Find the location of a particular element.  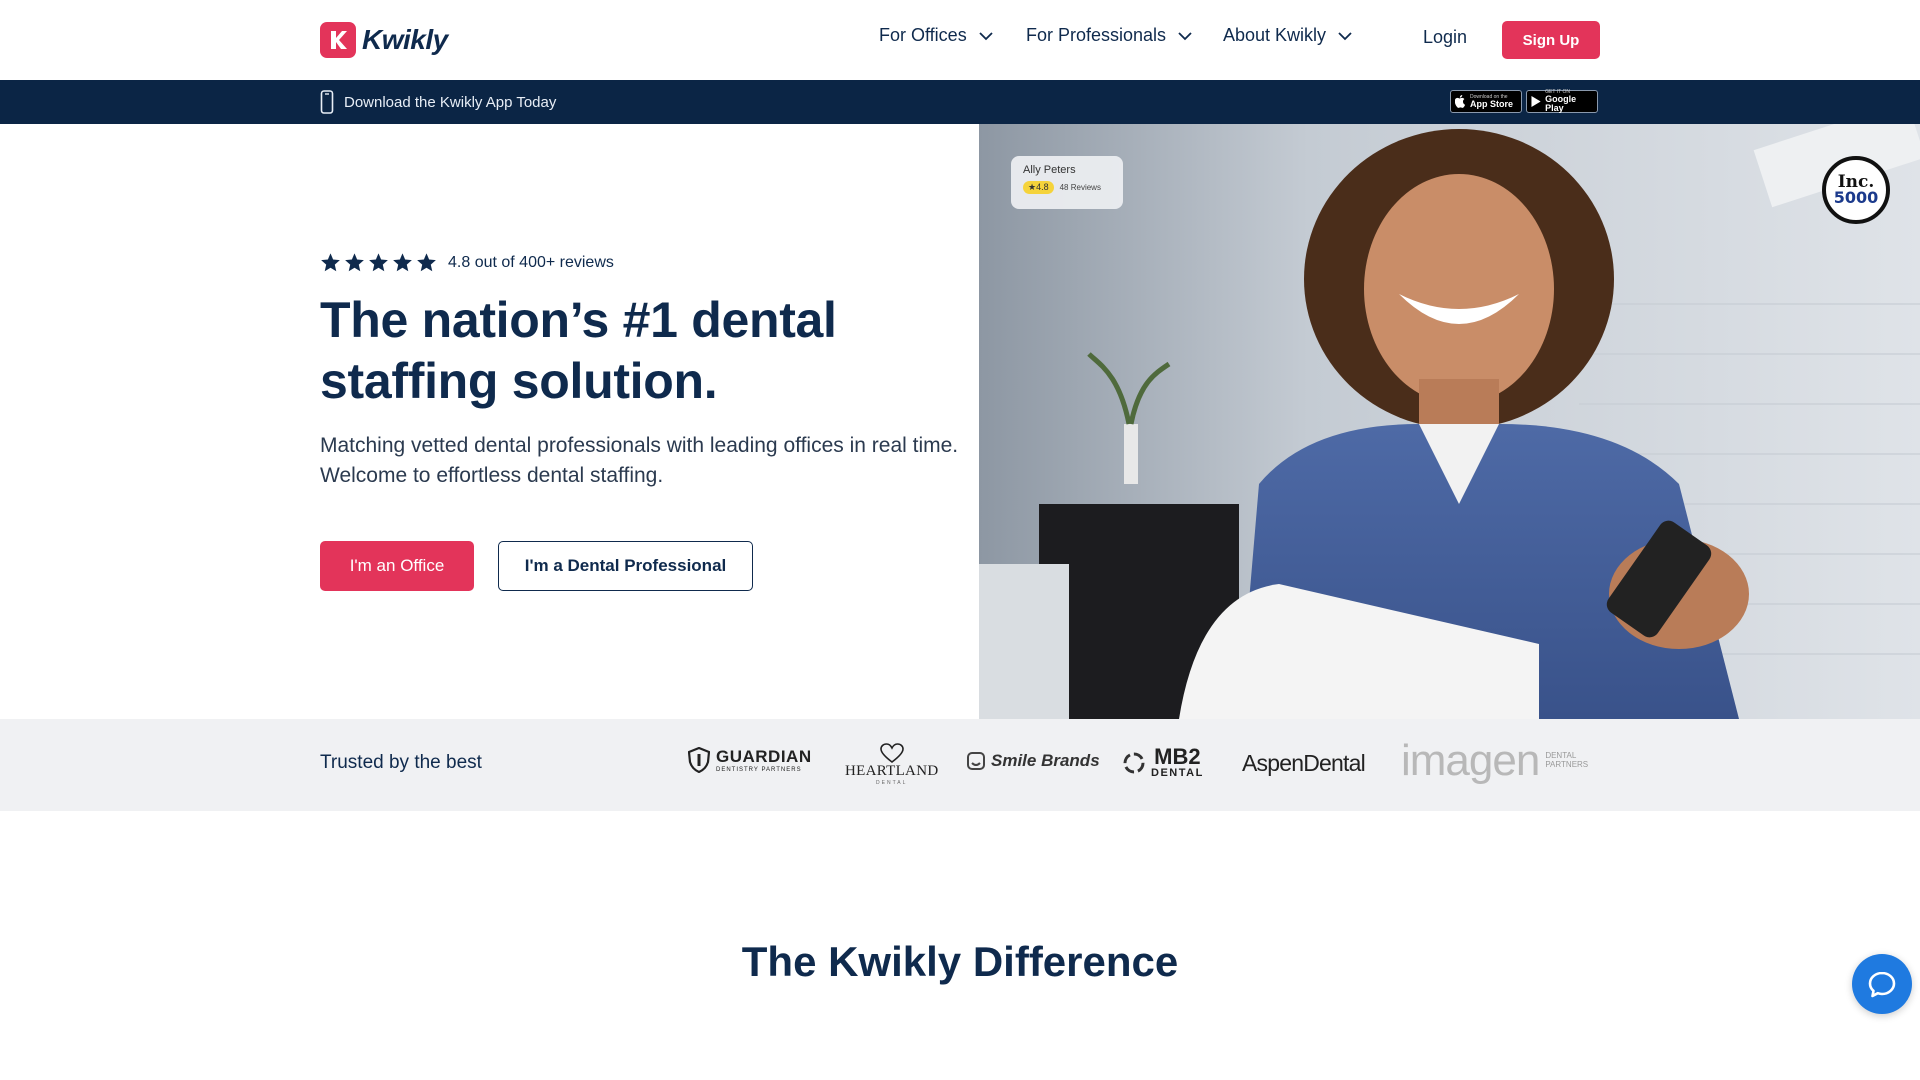

aspen-dental-logo: AspenDental is located at coordinates (1304, 763).